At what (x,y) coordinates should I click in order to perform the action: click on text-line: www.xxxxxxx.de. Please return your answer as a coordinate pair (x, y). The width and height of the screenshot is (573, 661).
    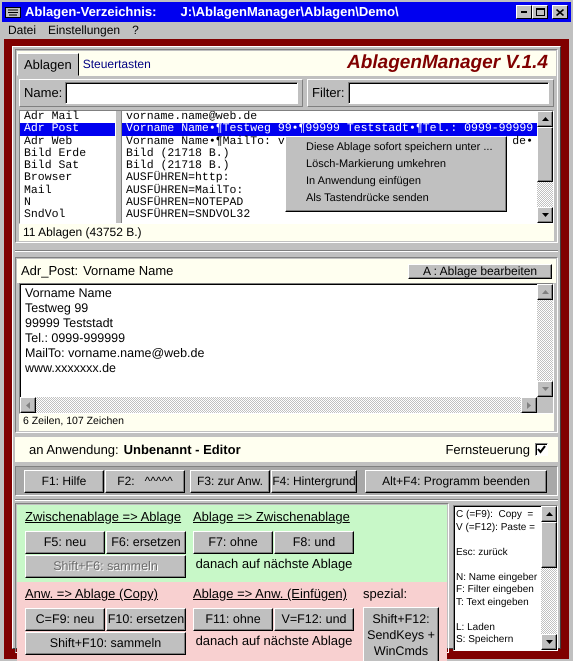
    Looking at the image, I should click on (71, 368).